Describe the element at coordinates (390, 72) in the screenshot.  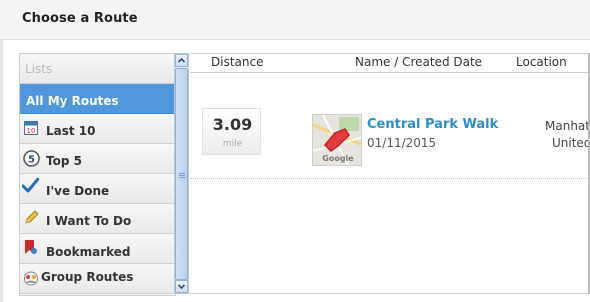
I see `table-header-divider` at that location.